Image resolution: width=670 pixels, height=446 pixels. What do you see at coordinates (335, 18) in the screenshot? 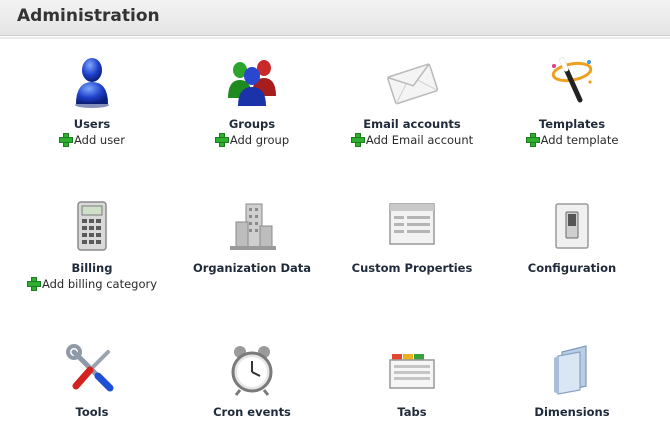
I see `admin-header: Administration` at bounding box center [335, 18].